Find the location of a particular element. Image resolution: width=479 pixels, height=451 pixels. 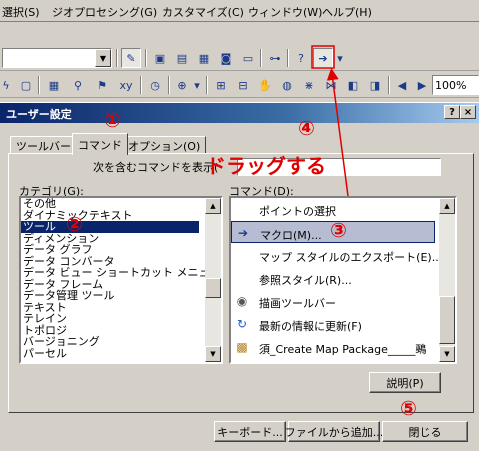

tab-commands: コマンド is located at coordinates (100, 144).